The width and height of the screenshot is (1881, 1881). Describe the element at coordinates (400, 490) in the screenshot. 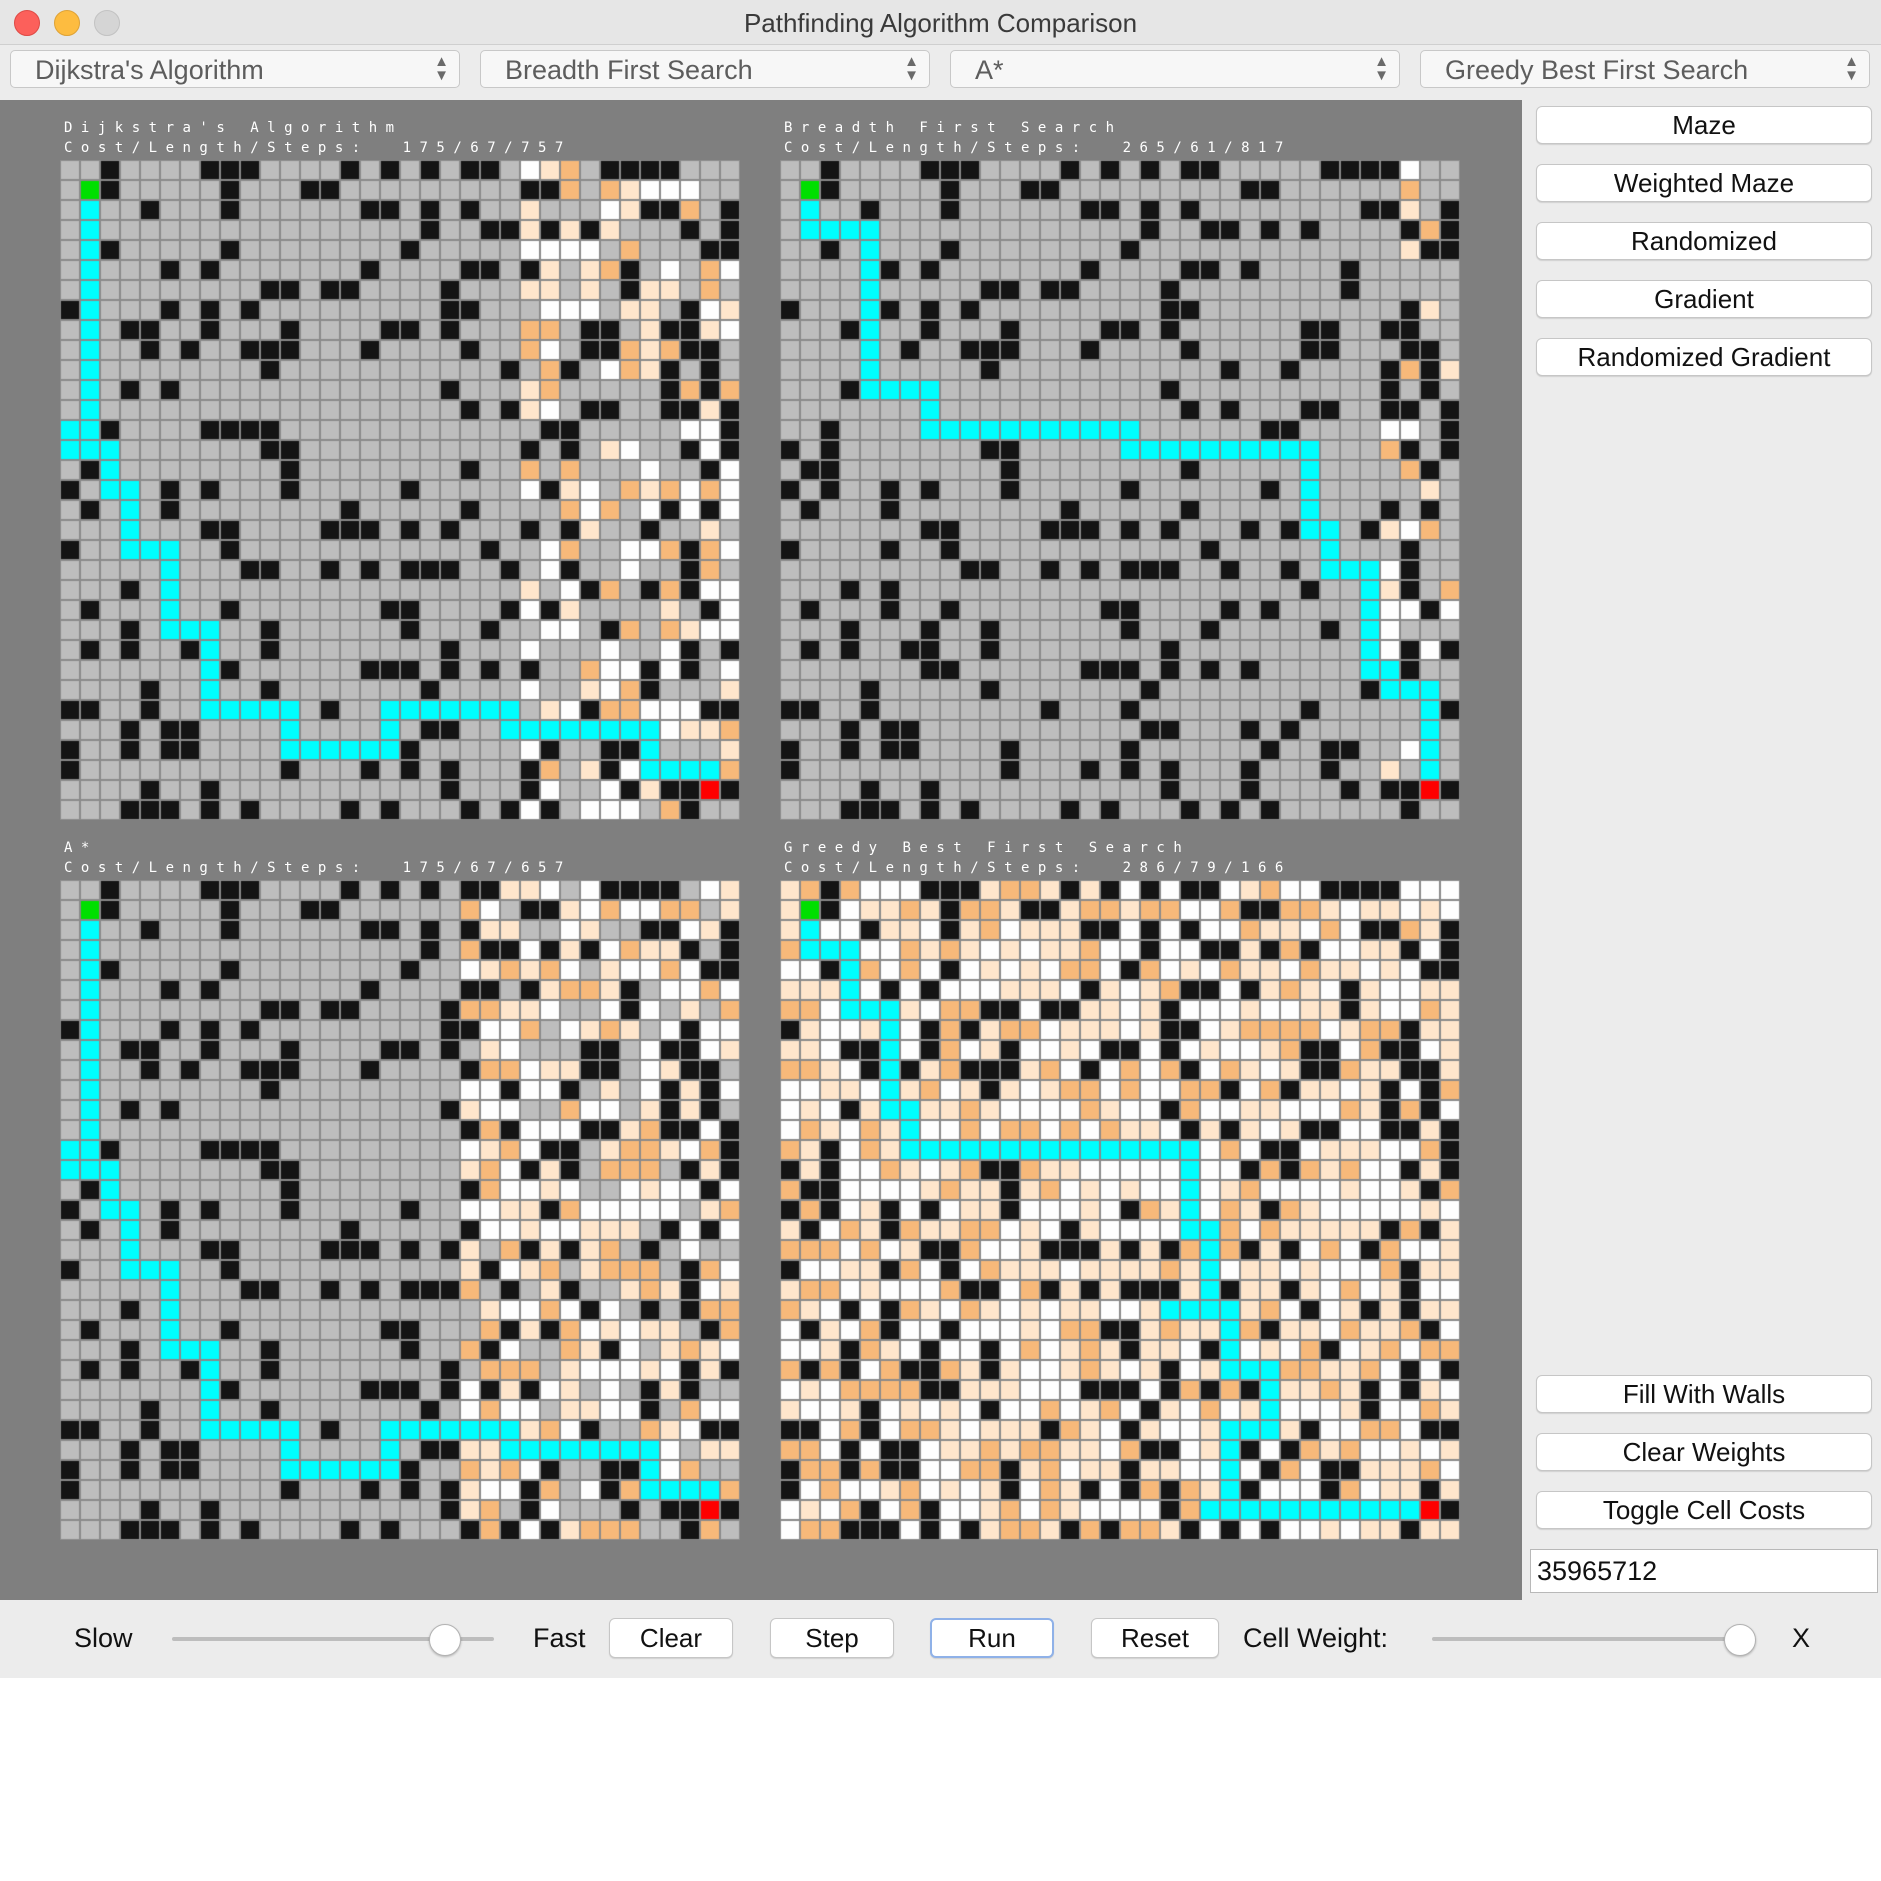

I see `dijkstra-grid` at that location.